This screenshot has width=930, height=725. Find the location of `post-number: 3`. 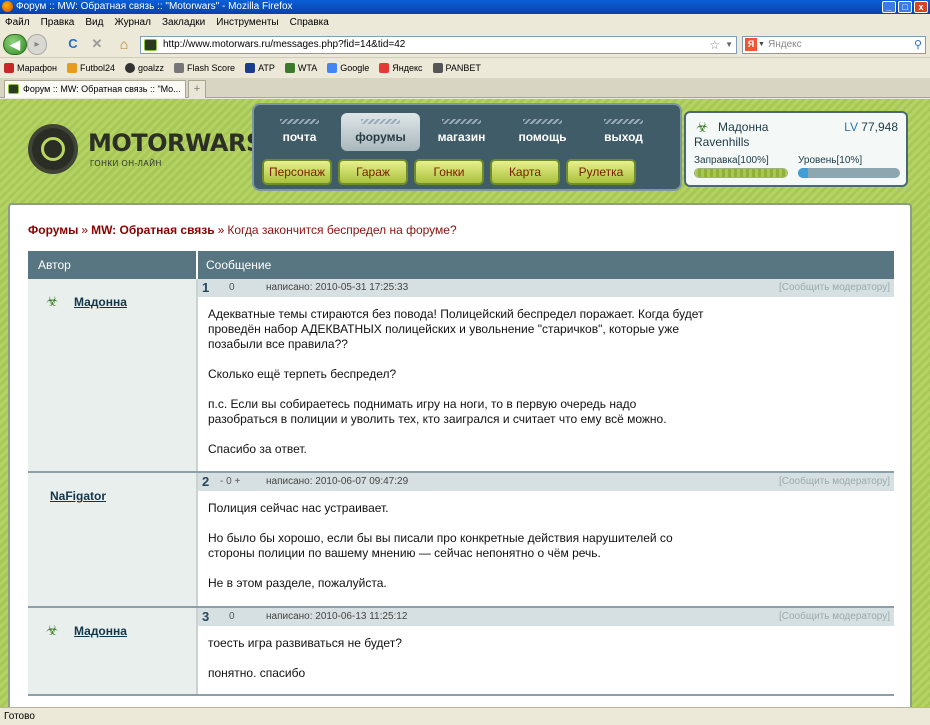

post-number: 3 is located at coordinates (206, 616).